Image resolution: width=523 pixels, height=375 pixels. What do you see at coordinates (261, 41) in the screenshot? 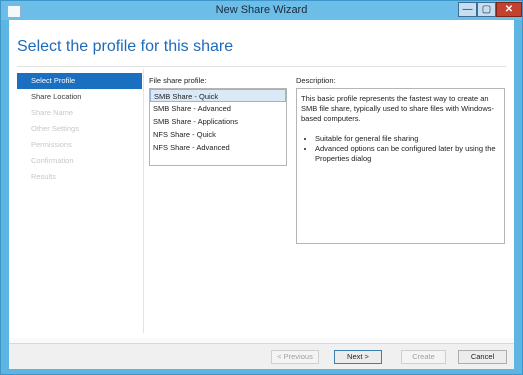
I see `wizard-header: Select the profile for this share` at bounding box center [261, 41].